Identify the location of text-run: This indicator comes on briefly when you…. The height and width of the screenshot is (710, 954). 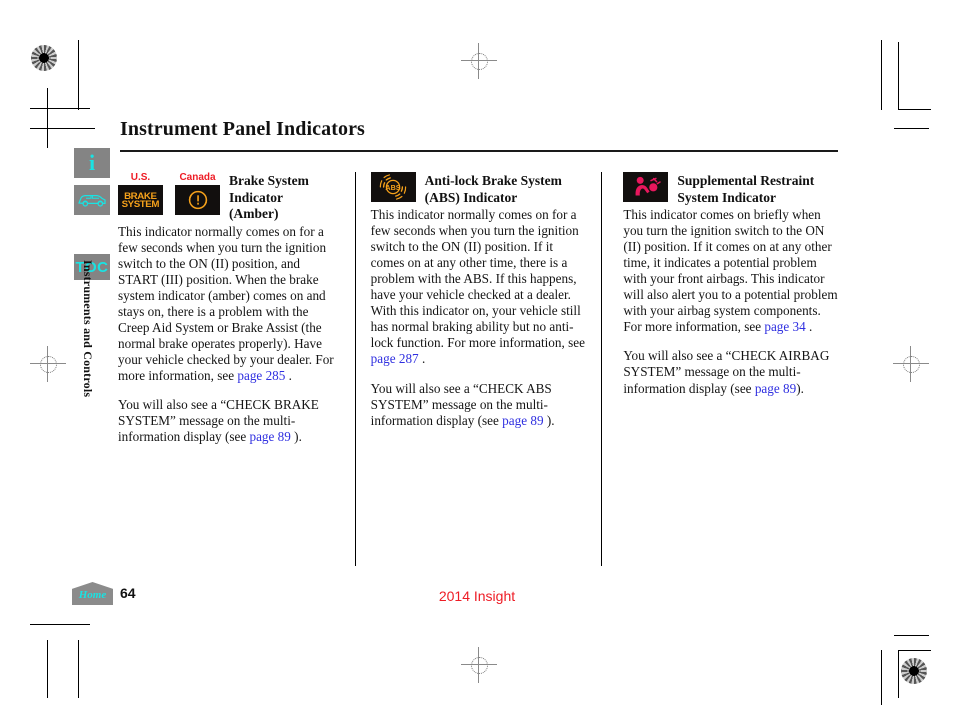
(730, 271).